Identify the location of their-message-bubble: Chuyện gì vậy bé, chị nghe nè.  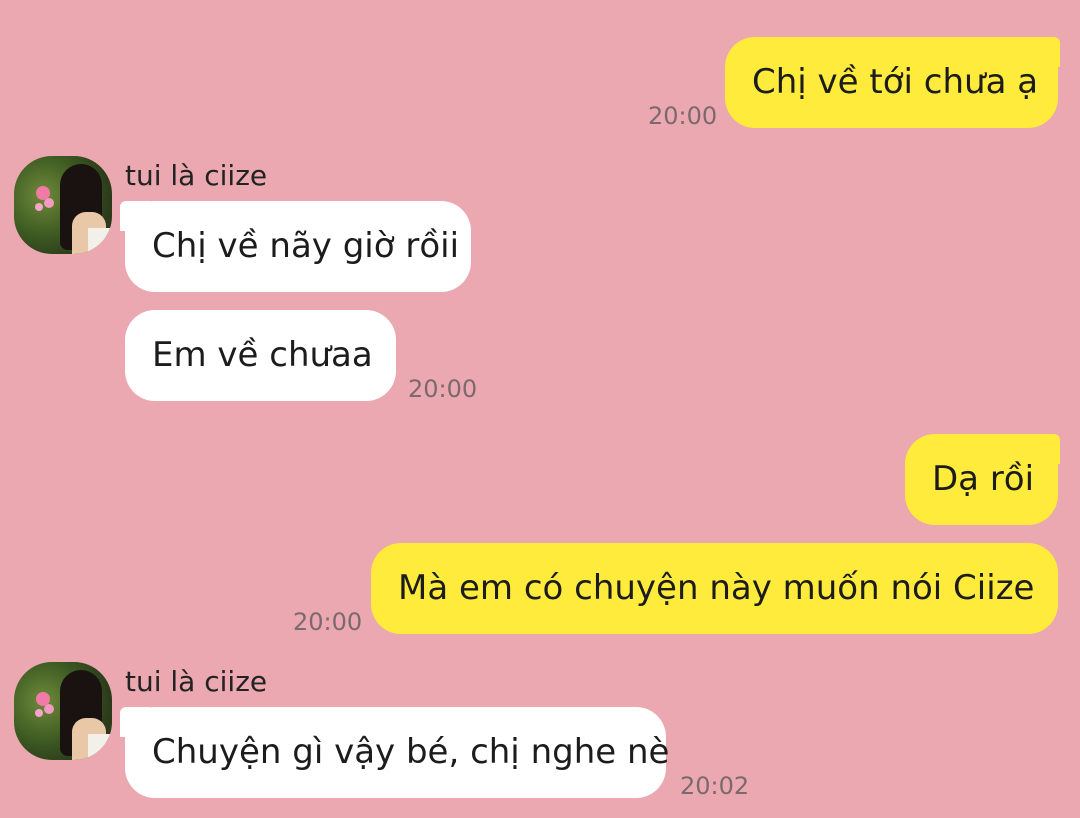
(397, 752).